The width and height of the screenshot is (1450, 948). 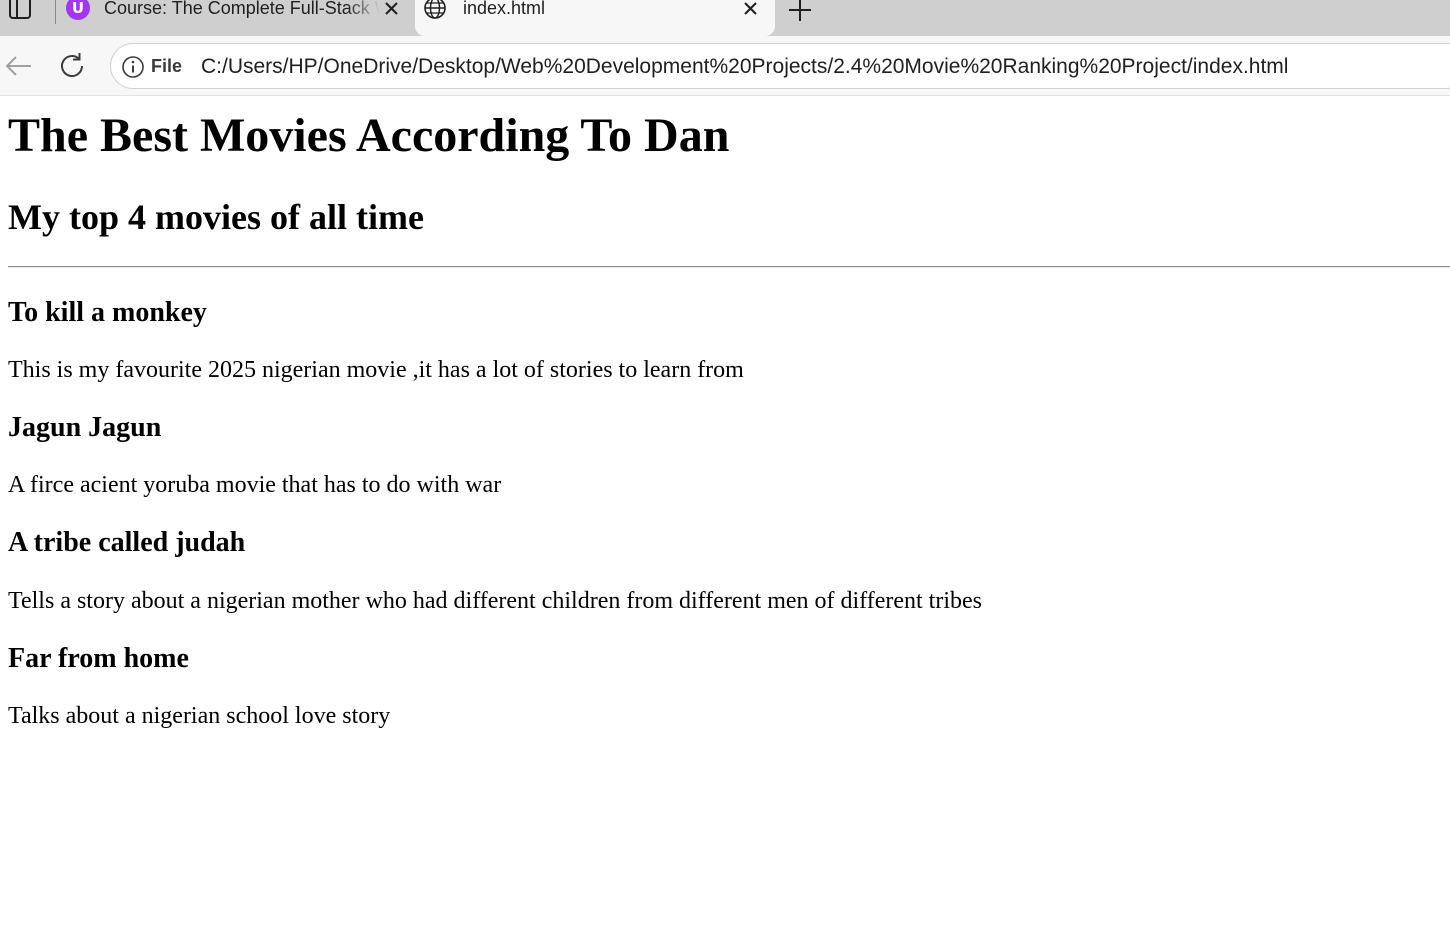 I want to click on movie-description: Talks about a nigerian school love story, so click(x=199, y=716).